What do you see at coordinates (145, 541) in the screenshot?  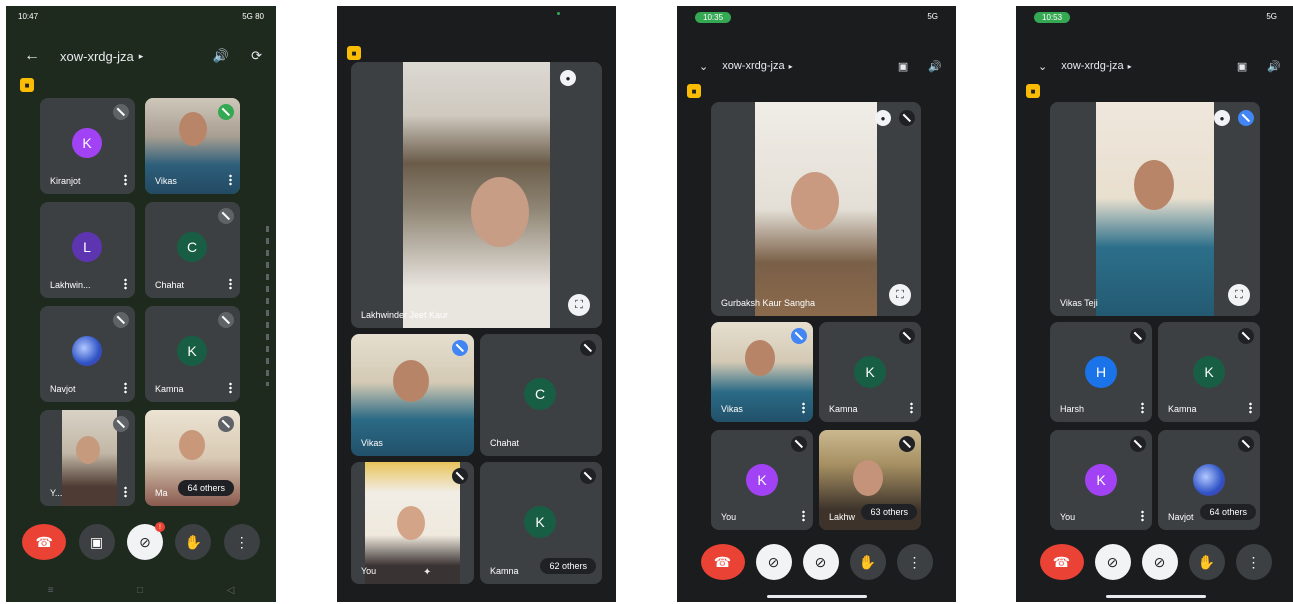 I see `mic-toggle-button: ⊘!` at bounding box center [145, 541].